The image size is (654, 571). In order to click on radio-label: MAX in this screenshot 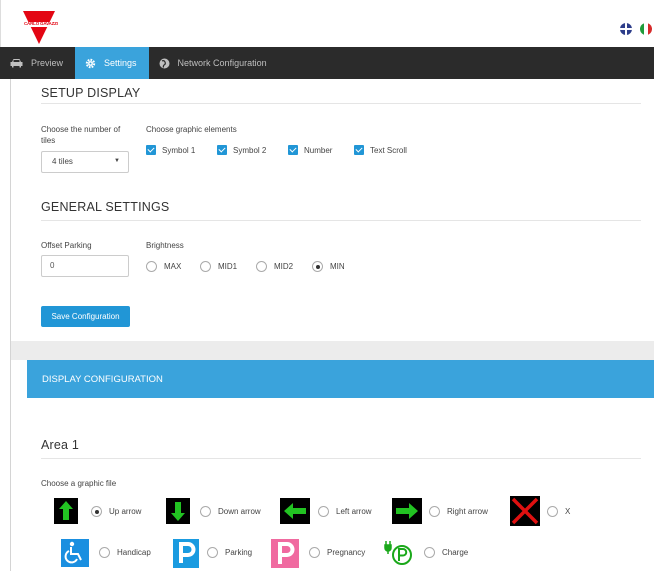, I will do `click(173, 266)`.